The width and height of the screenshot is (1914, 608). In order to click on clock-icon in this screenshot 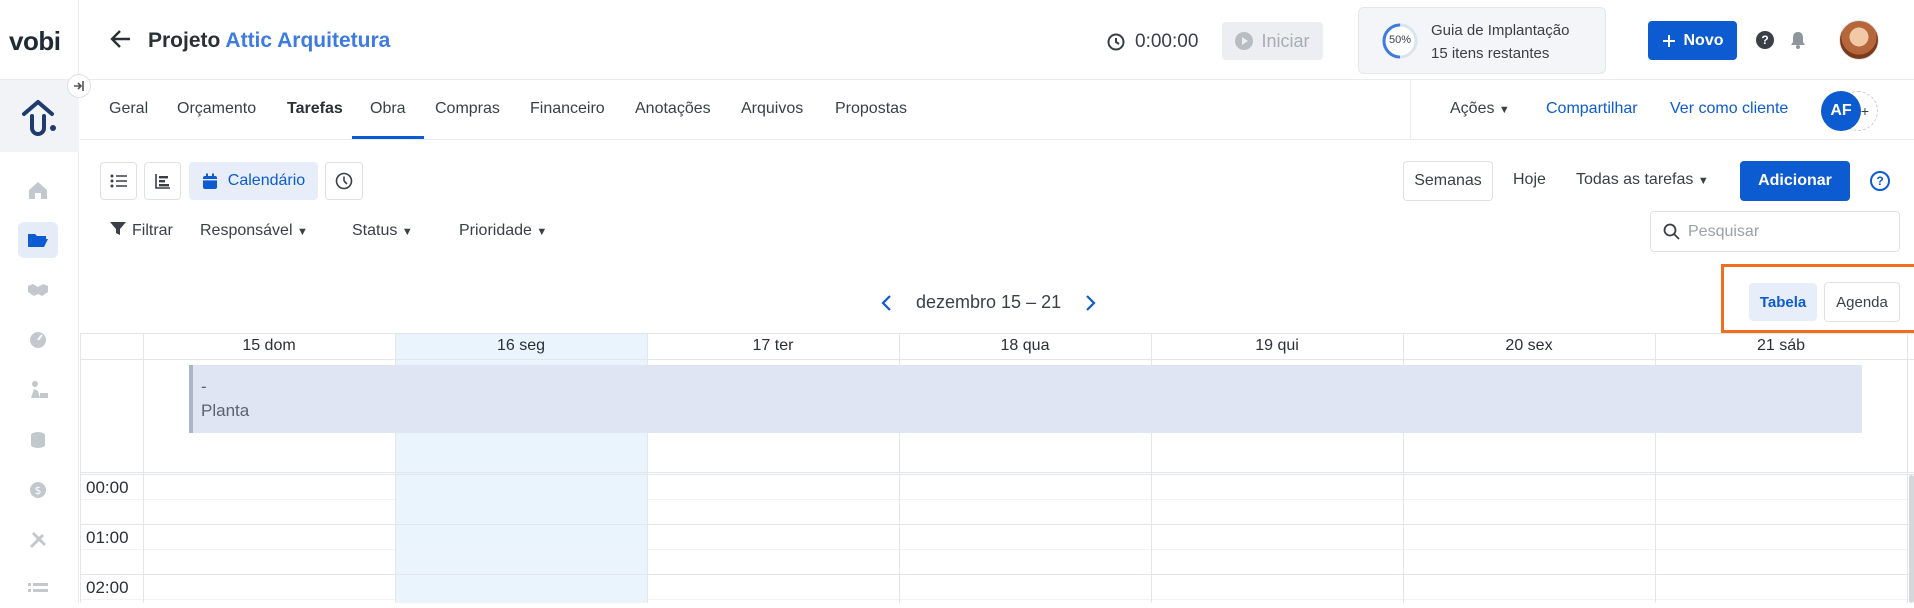, I will do `click(1116, 42)`.